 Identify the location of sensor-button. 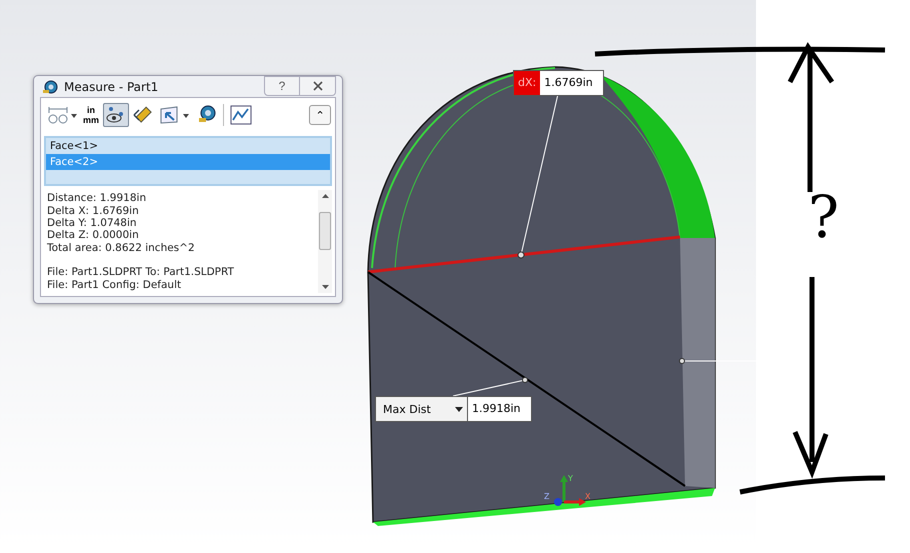
(241, 115).